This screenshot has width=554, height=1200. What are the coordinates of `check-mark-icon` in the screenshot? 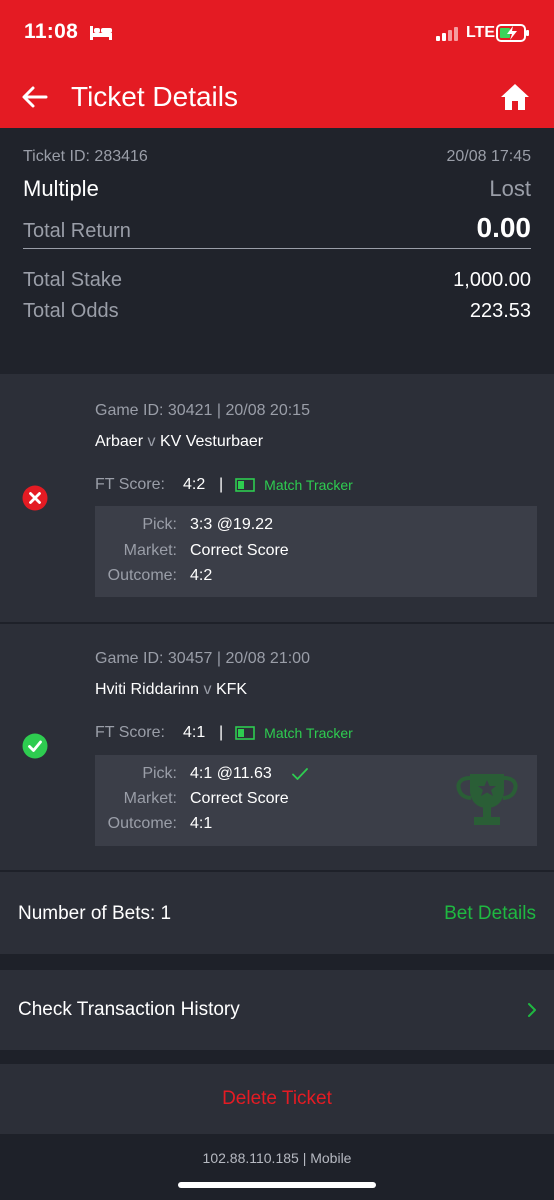 It's located at (300, 774).